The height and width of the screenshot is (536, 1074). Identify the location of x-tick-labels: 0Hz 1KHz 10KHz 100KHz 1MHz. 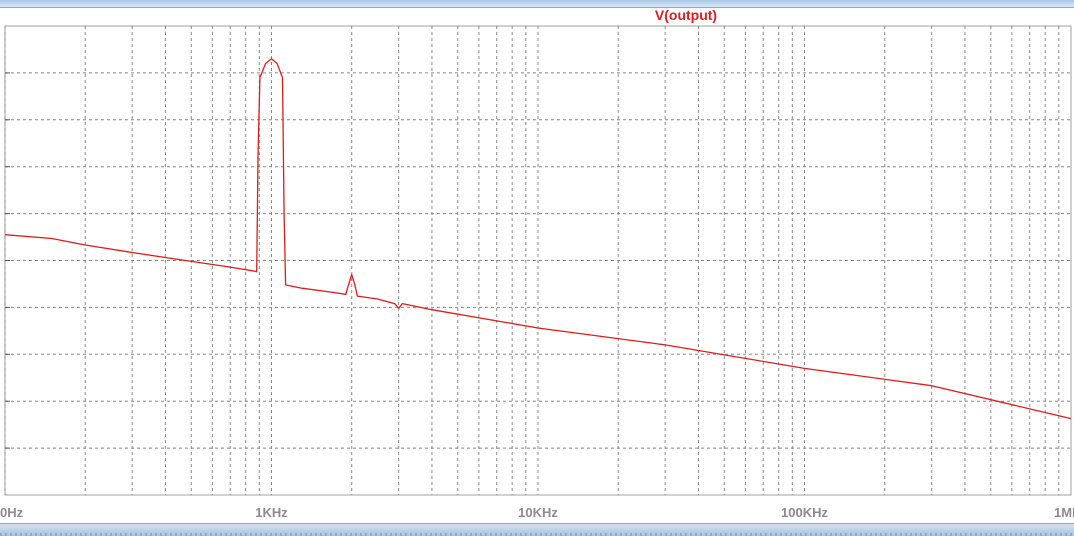
(537, 512).